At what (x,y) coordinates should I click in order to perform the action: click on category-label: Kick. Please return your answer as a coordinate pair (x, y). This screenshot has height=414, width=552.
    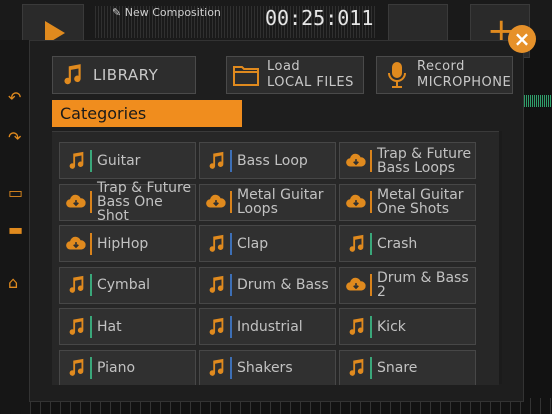
    Looking at the image, I should click on (391, 326).